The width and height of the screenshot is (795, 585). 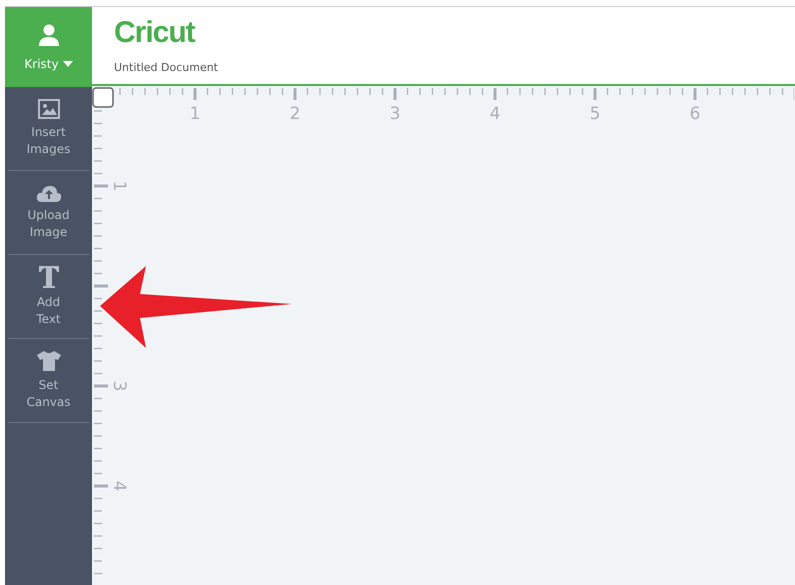 What do you see at coordinates (49, 109) in the screenshot?
I see `image-icon` at bounding box center [49, 109].